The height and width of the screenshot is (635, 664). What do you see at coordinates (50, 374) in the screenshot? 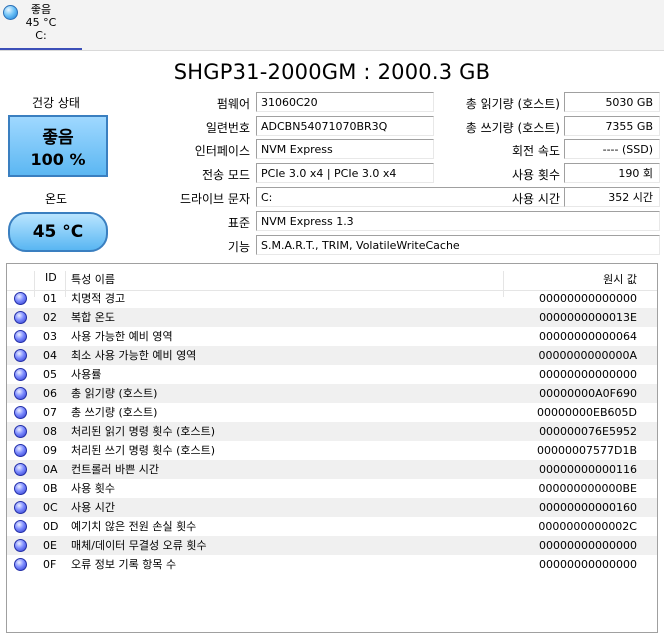
I see `row-id: 05` at bounding box center [50, 374].